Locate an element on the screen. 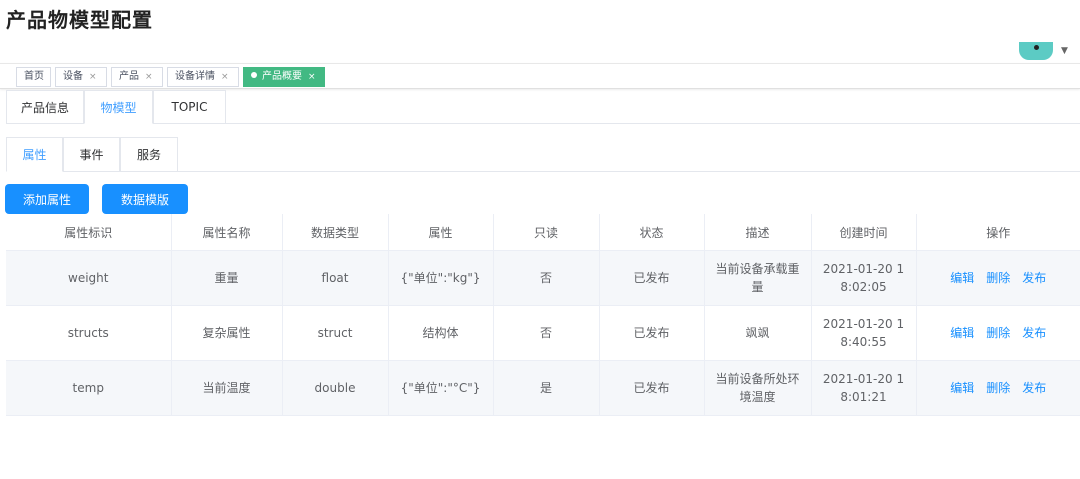 Image resolution: width=1080 pixels, height=479 pixels. data-template-button: 数据模版 is located at coordinates (145, 199).